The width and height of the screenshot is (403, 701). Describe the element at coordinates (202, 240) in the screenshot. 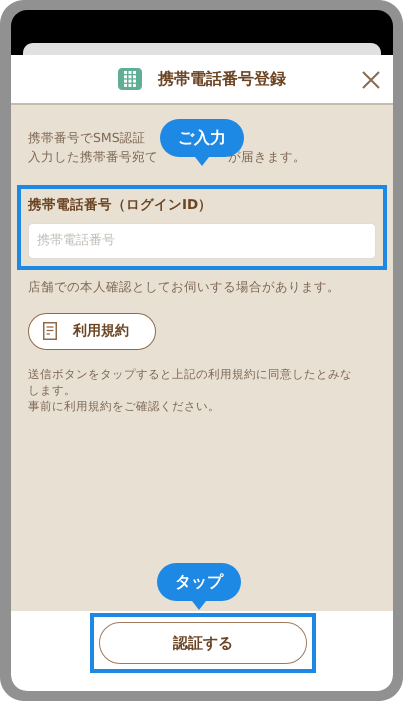

I see `phone-input: 携帯電話番号` at that location.